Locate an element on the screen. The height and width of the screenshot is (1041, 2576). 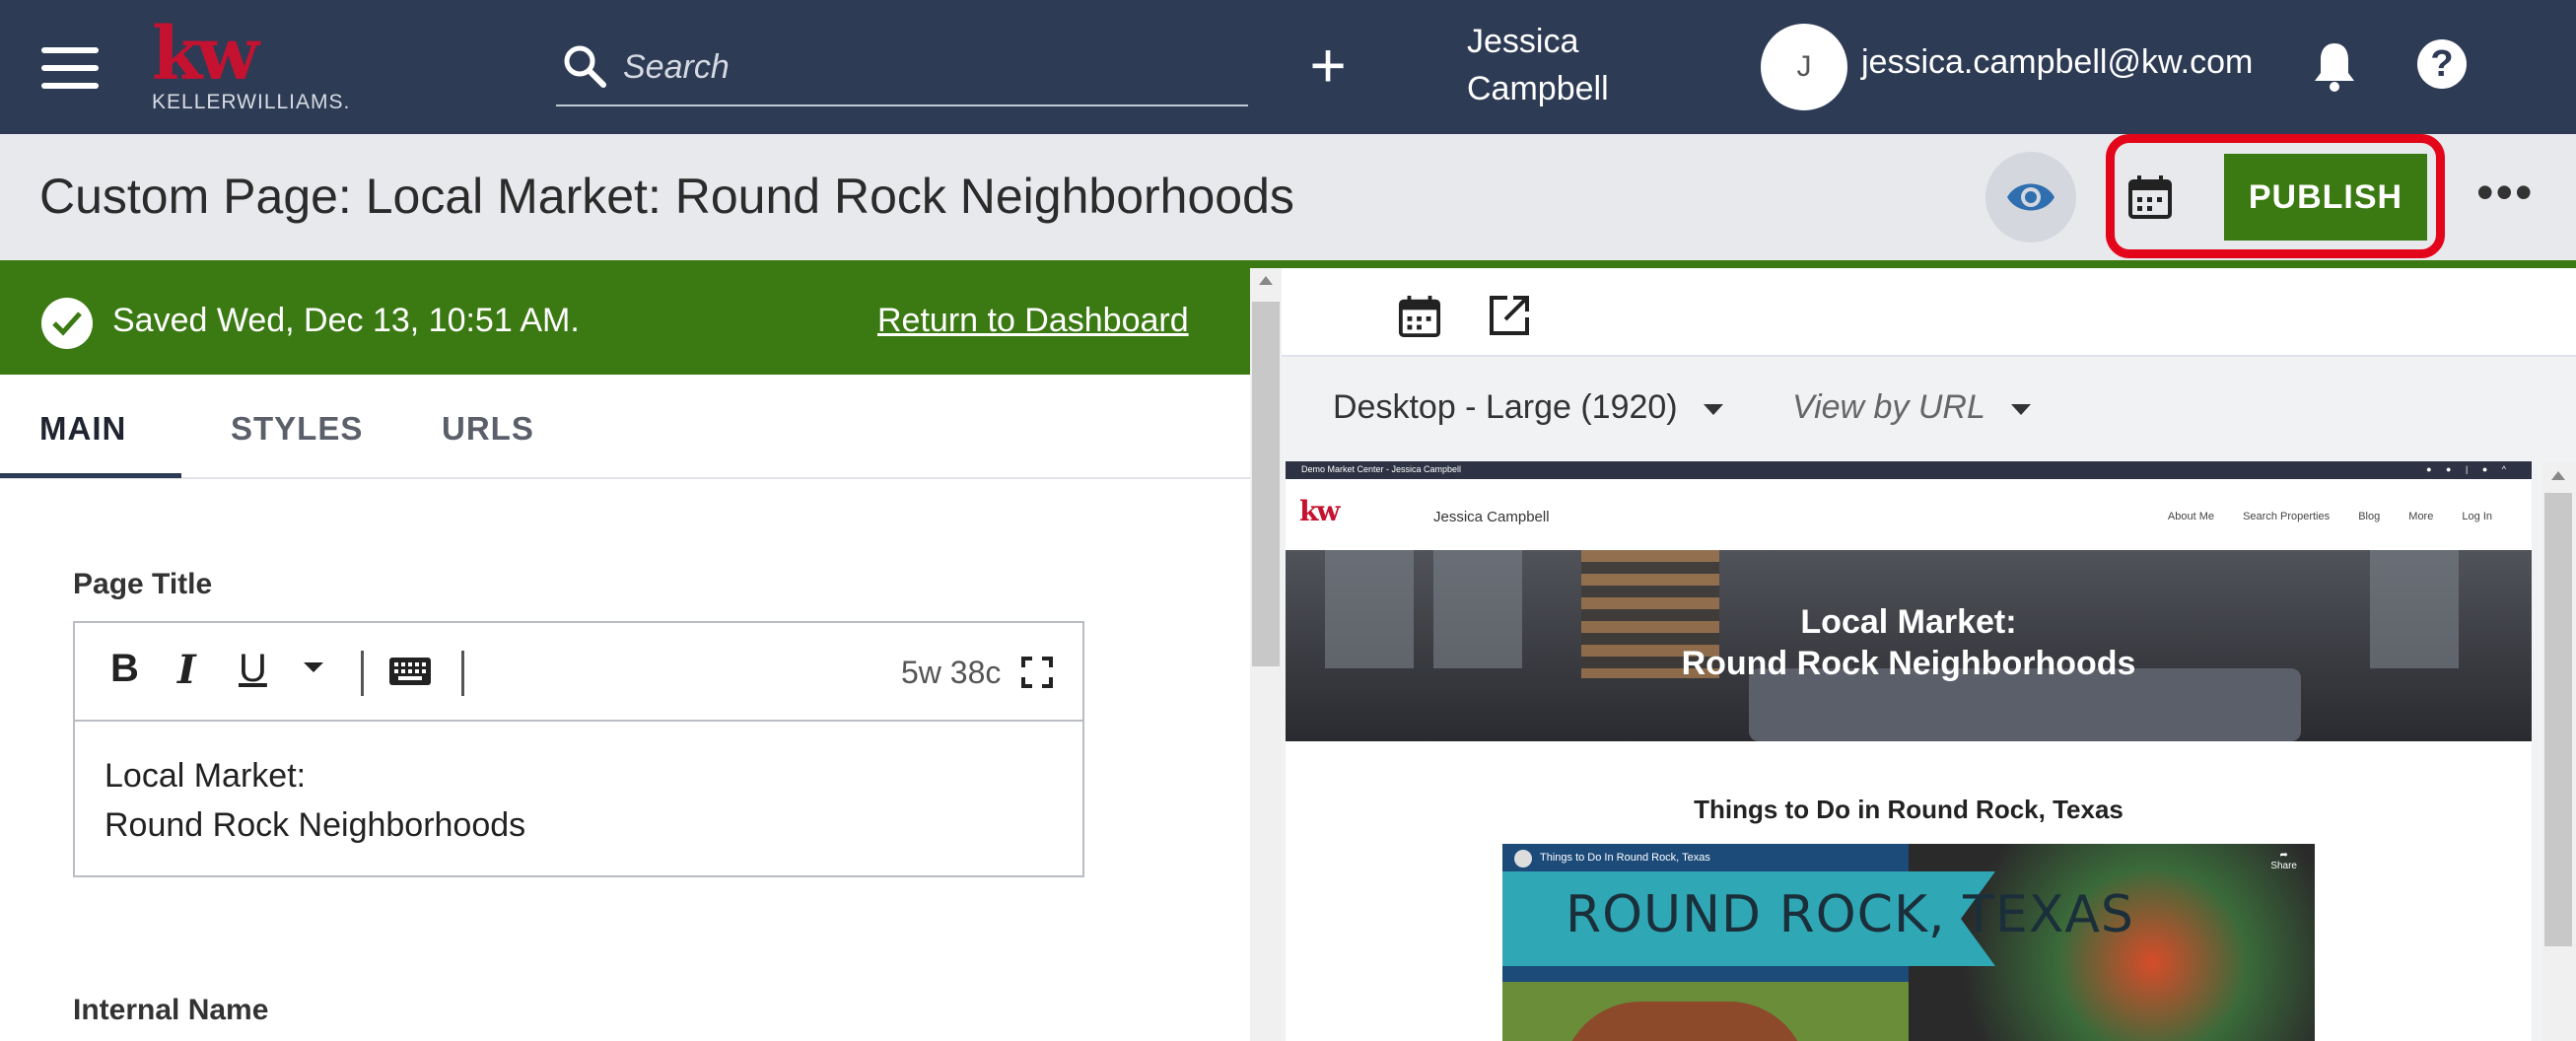
active-tab-indicator is located at coordinates (90, 476).